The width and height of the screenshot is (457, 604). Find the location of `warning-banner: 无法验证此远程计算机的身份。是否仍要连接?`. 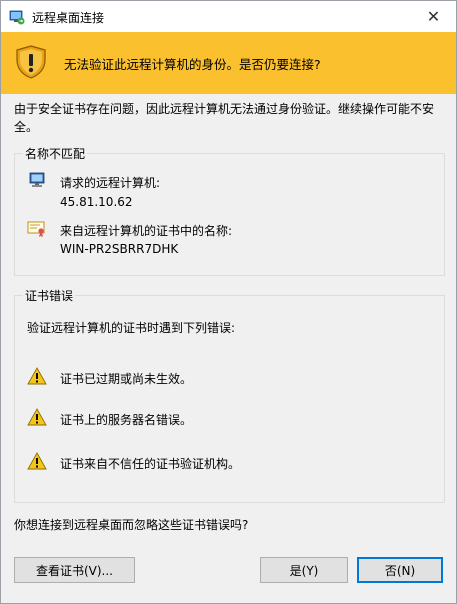

warning-banner: 无法验证此远程计算机的身份。是否仍要连接? is located at coordinates (228, 63).